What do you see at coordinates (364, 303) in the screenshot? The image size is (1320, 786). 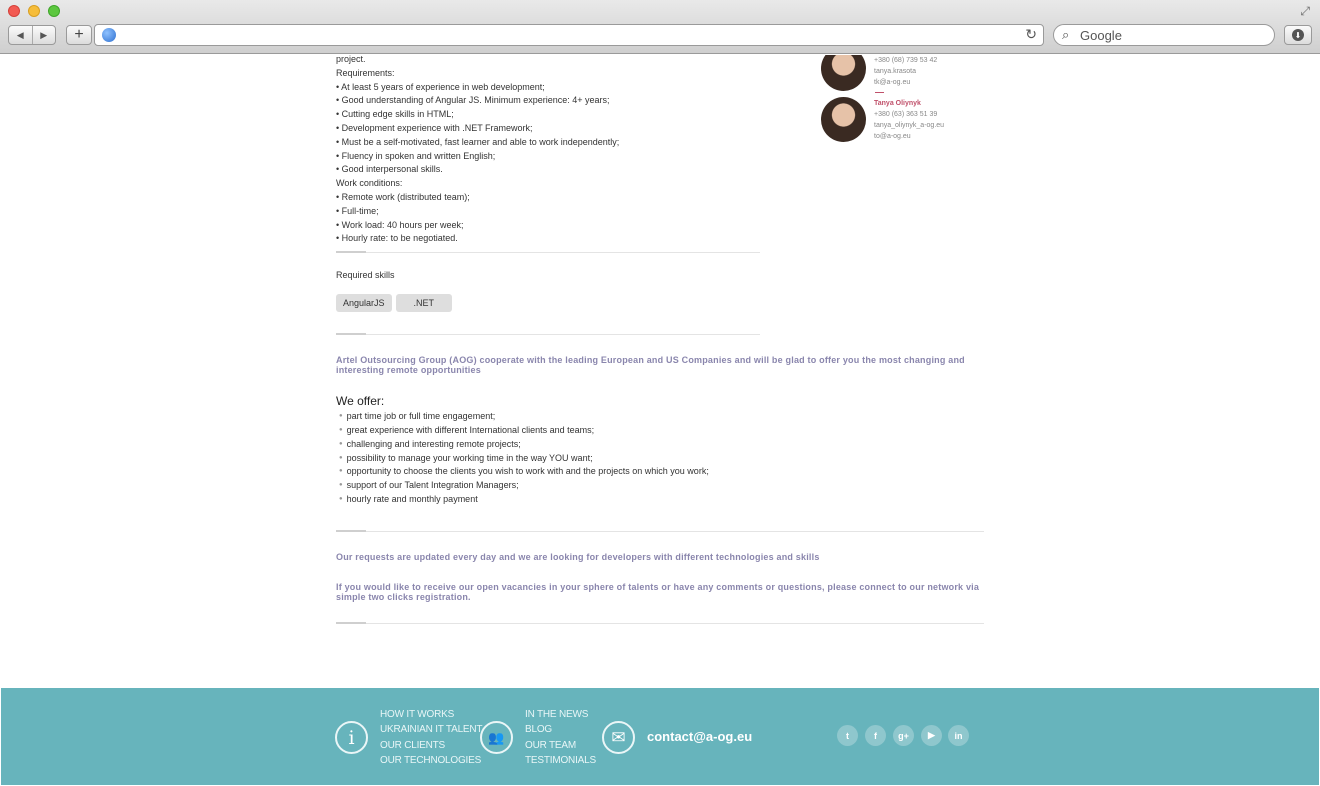 I see `skill-tag: AngularJS` at bounding box center [364, 303].